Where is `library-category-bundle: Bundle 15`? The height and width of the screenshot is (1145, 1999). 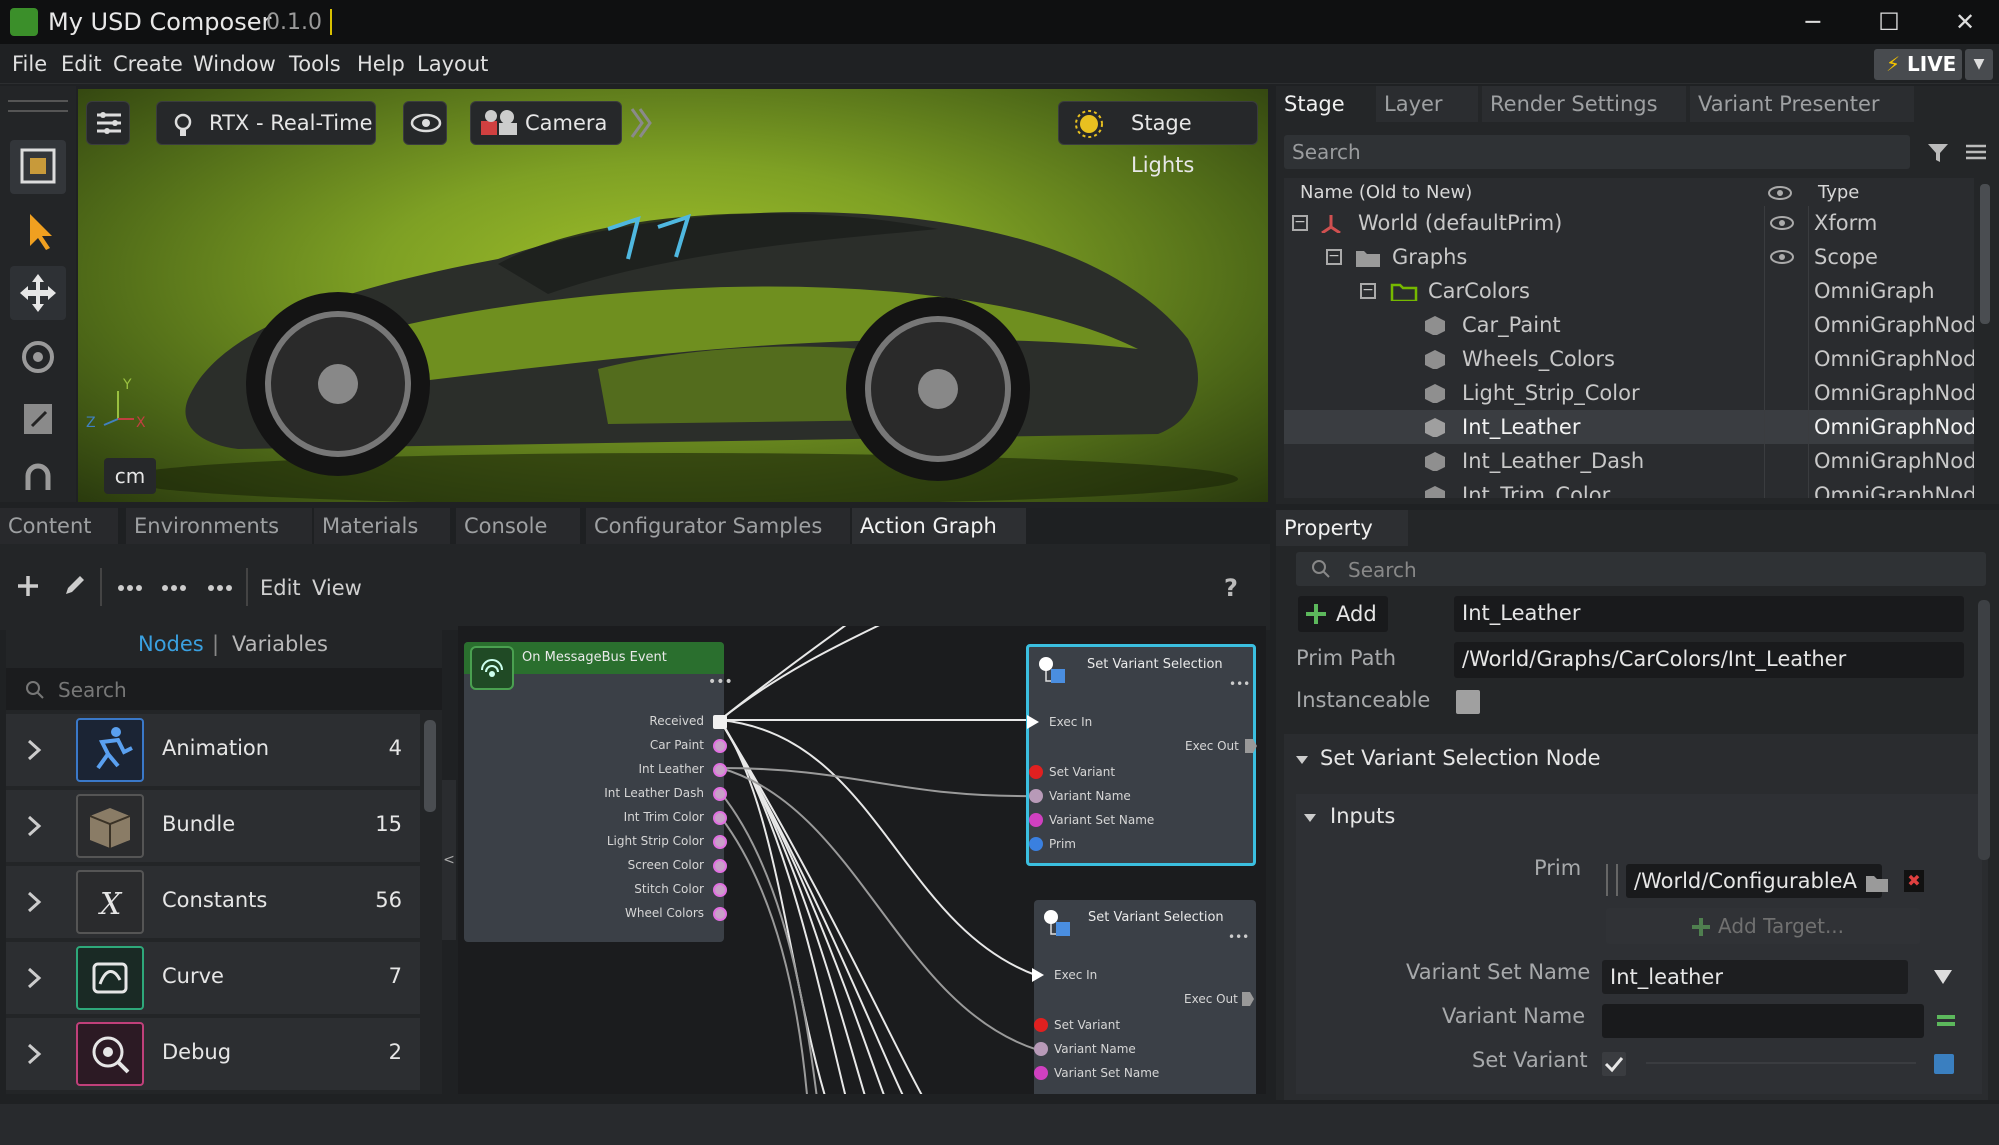 library-category-bundle: Bundle 15 is located at coordinates (213, 826).